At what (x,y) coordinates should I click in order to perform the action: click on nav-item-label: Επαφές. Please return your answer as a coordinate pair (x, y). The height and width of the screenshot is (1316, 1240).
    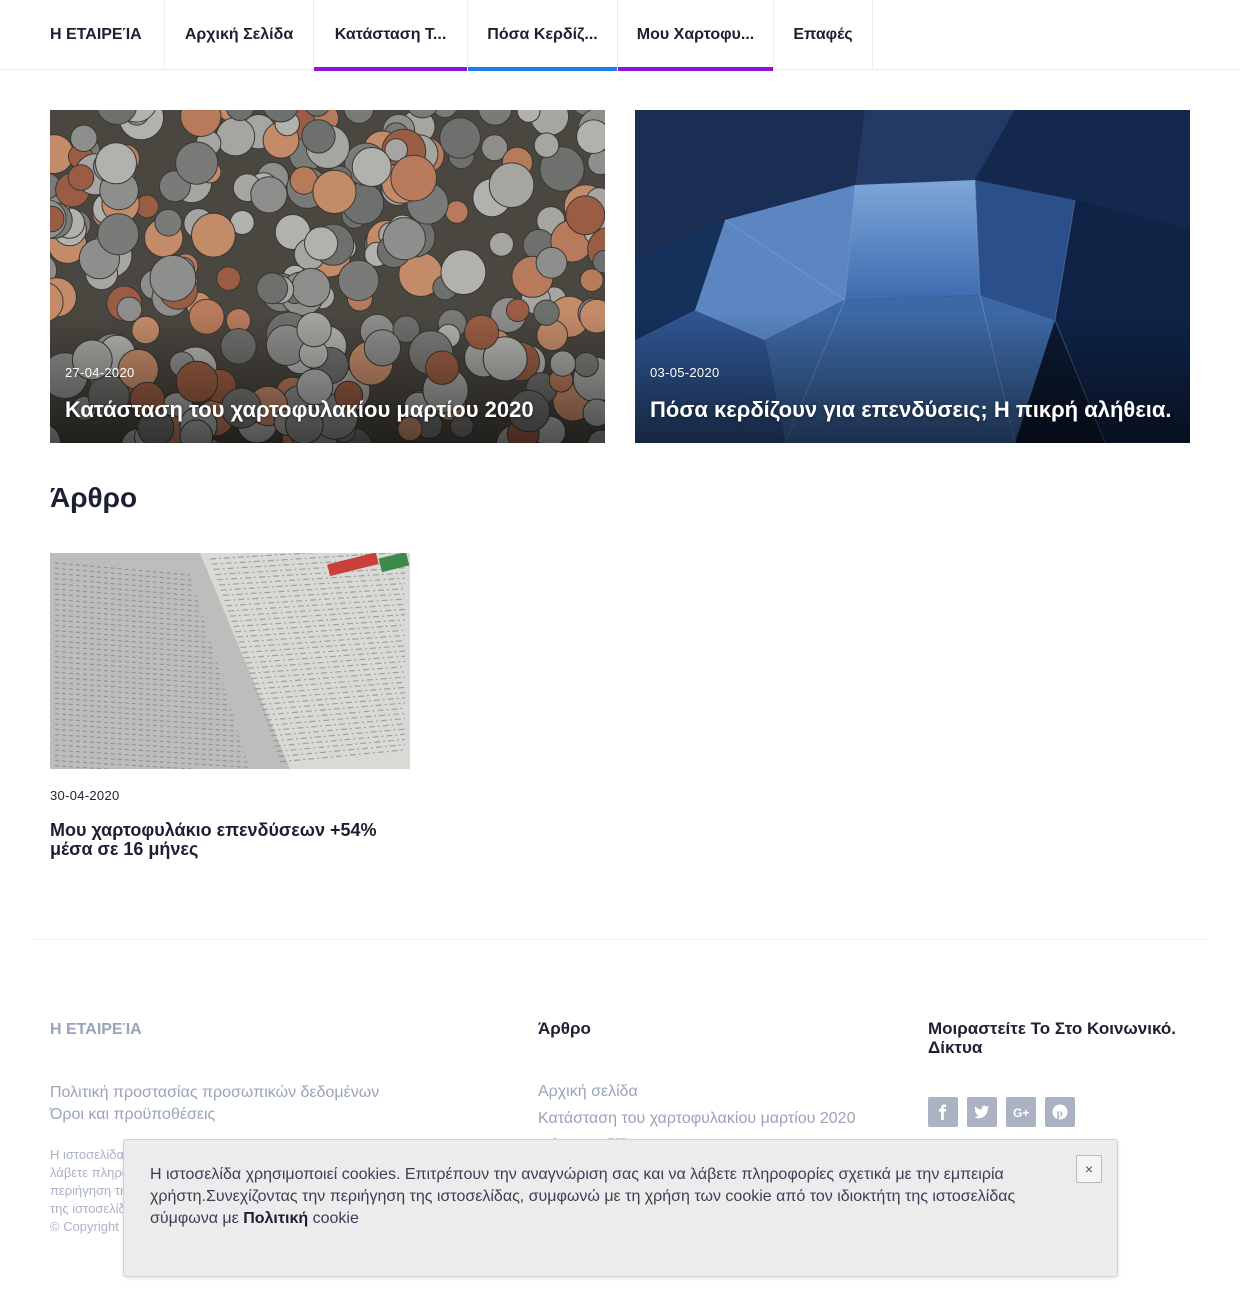
    Looking at the image, I should click on (823, 34).